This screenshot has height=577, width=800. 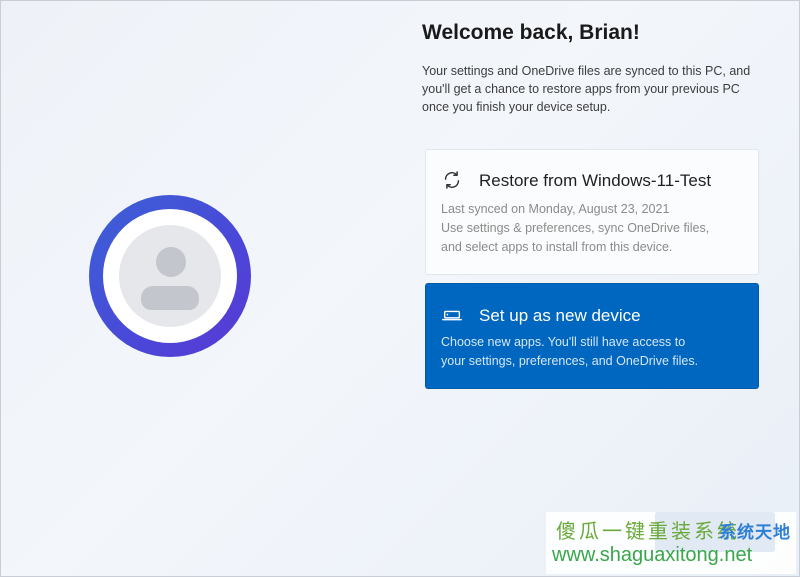 What do you see at coordinates (171, 262) in the screenshot?
I see `avatar-head` at bounding box center [171, 262].